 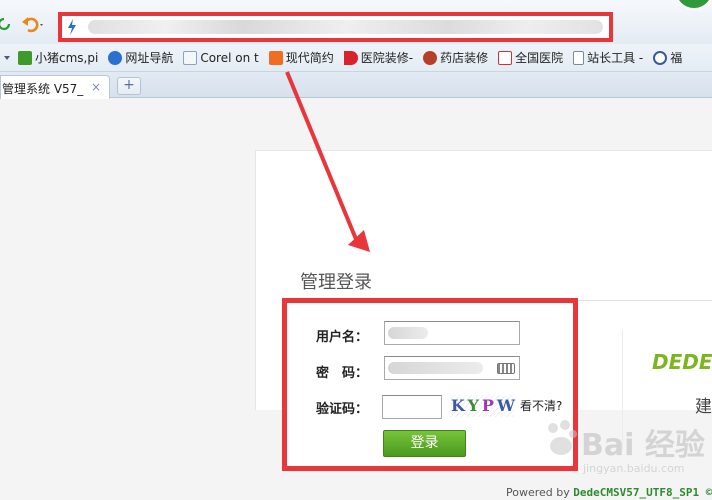 I want to click on bookmark-item: 全国医院, so click(x=530, y=57).